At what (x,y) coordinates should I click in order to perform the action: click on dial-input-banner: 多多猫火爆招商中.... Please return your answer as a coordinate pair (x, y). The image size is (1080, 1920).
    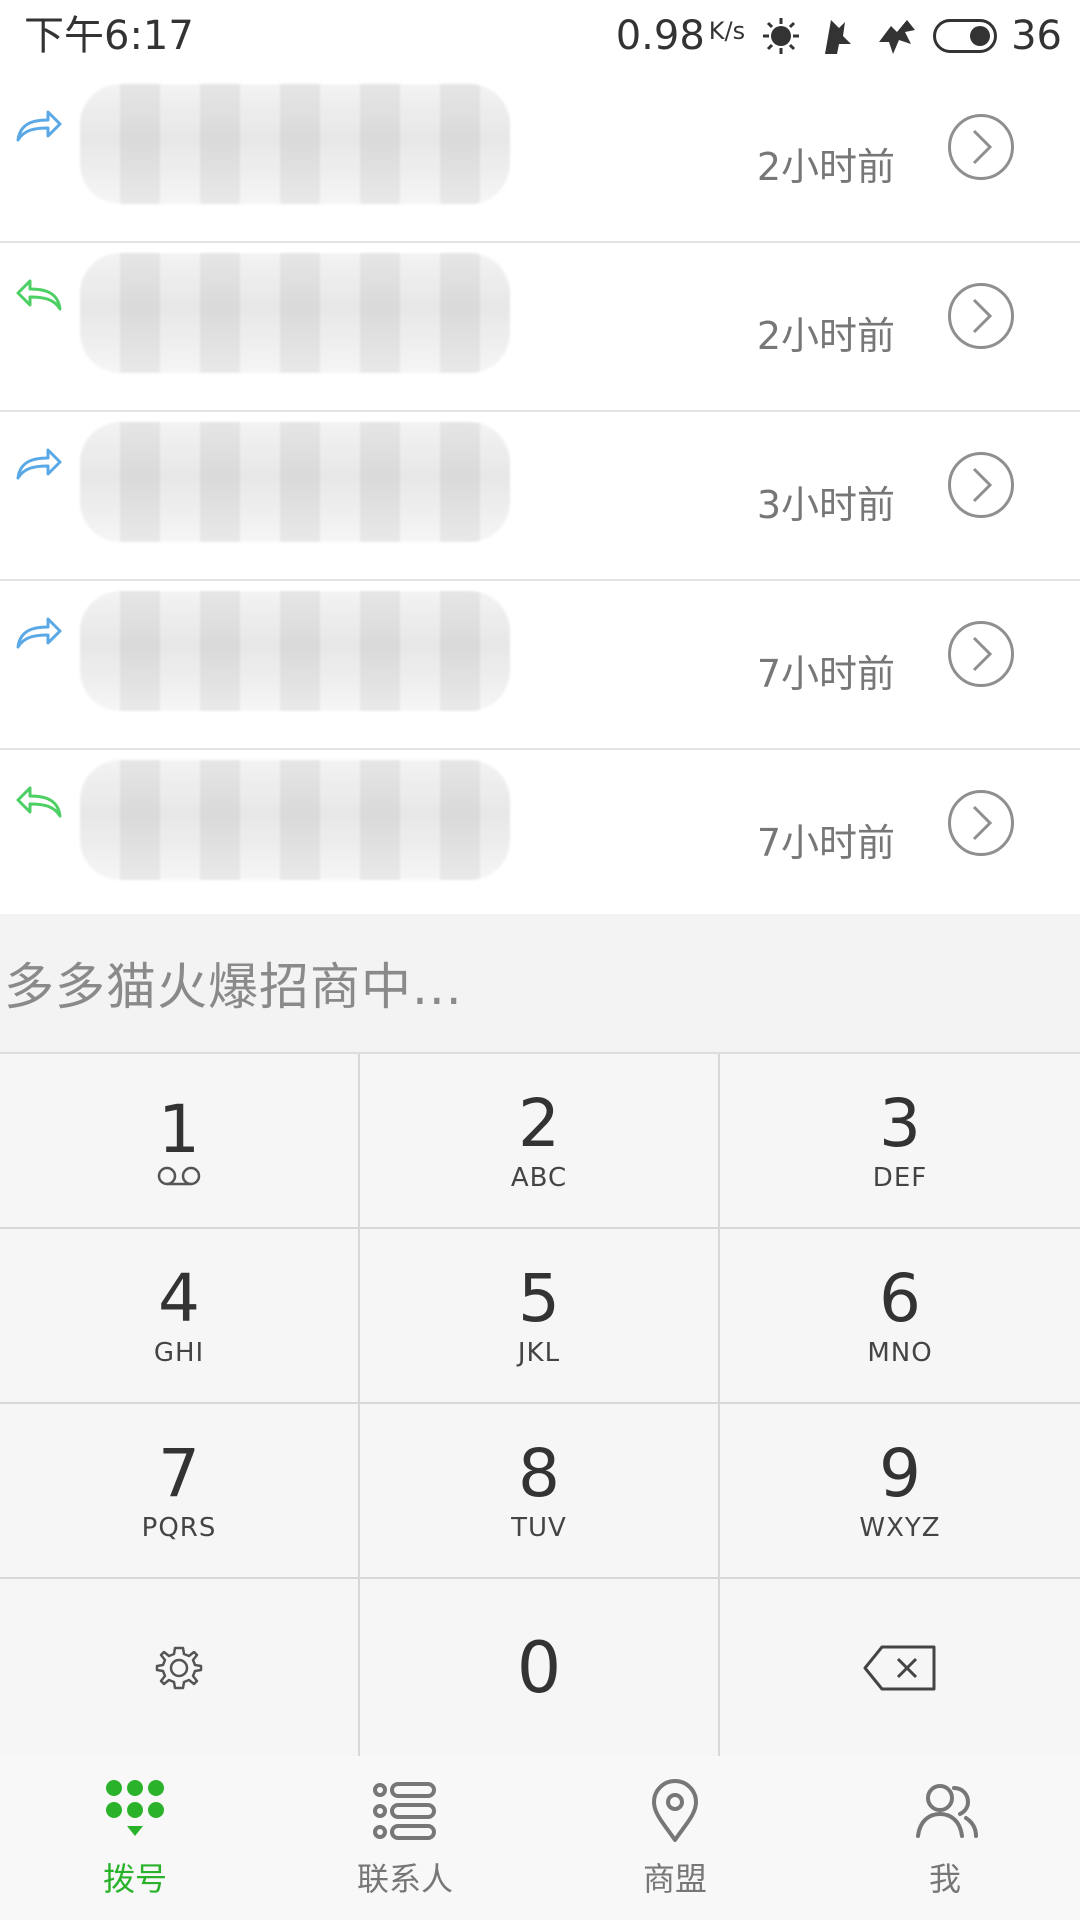
    Looking at the image, I should click on (540, 984).